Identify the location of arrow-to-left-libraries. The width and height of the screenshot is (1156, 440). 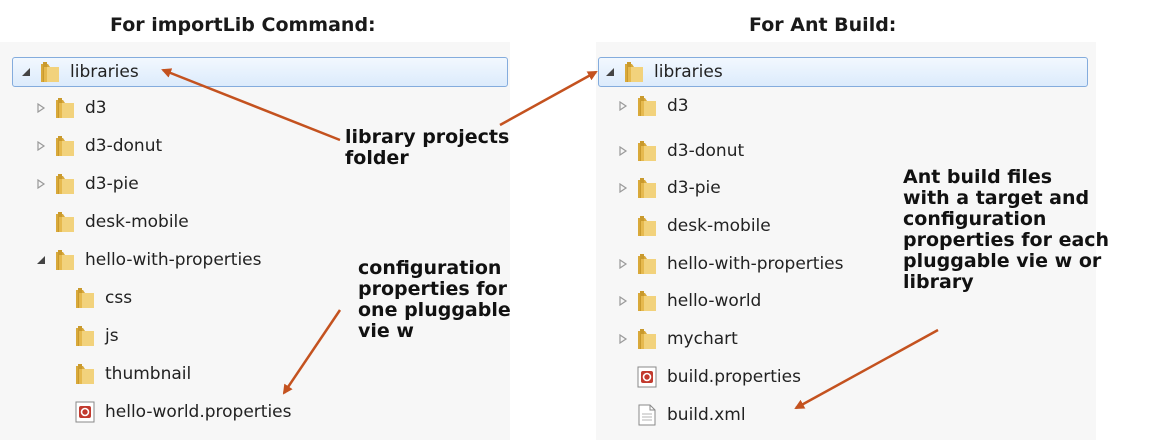
(251, 105).